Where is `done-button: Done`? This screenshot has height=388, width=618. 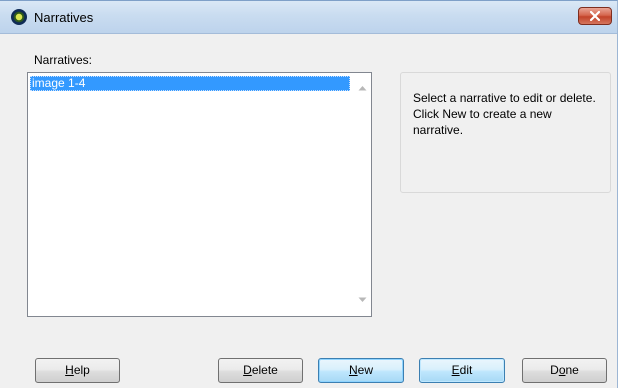 done-button: Done is located at coordinates (564, 370).